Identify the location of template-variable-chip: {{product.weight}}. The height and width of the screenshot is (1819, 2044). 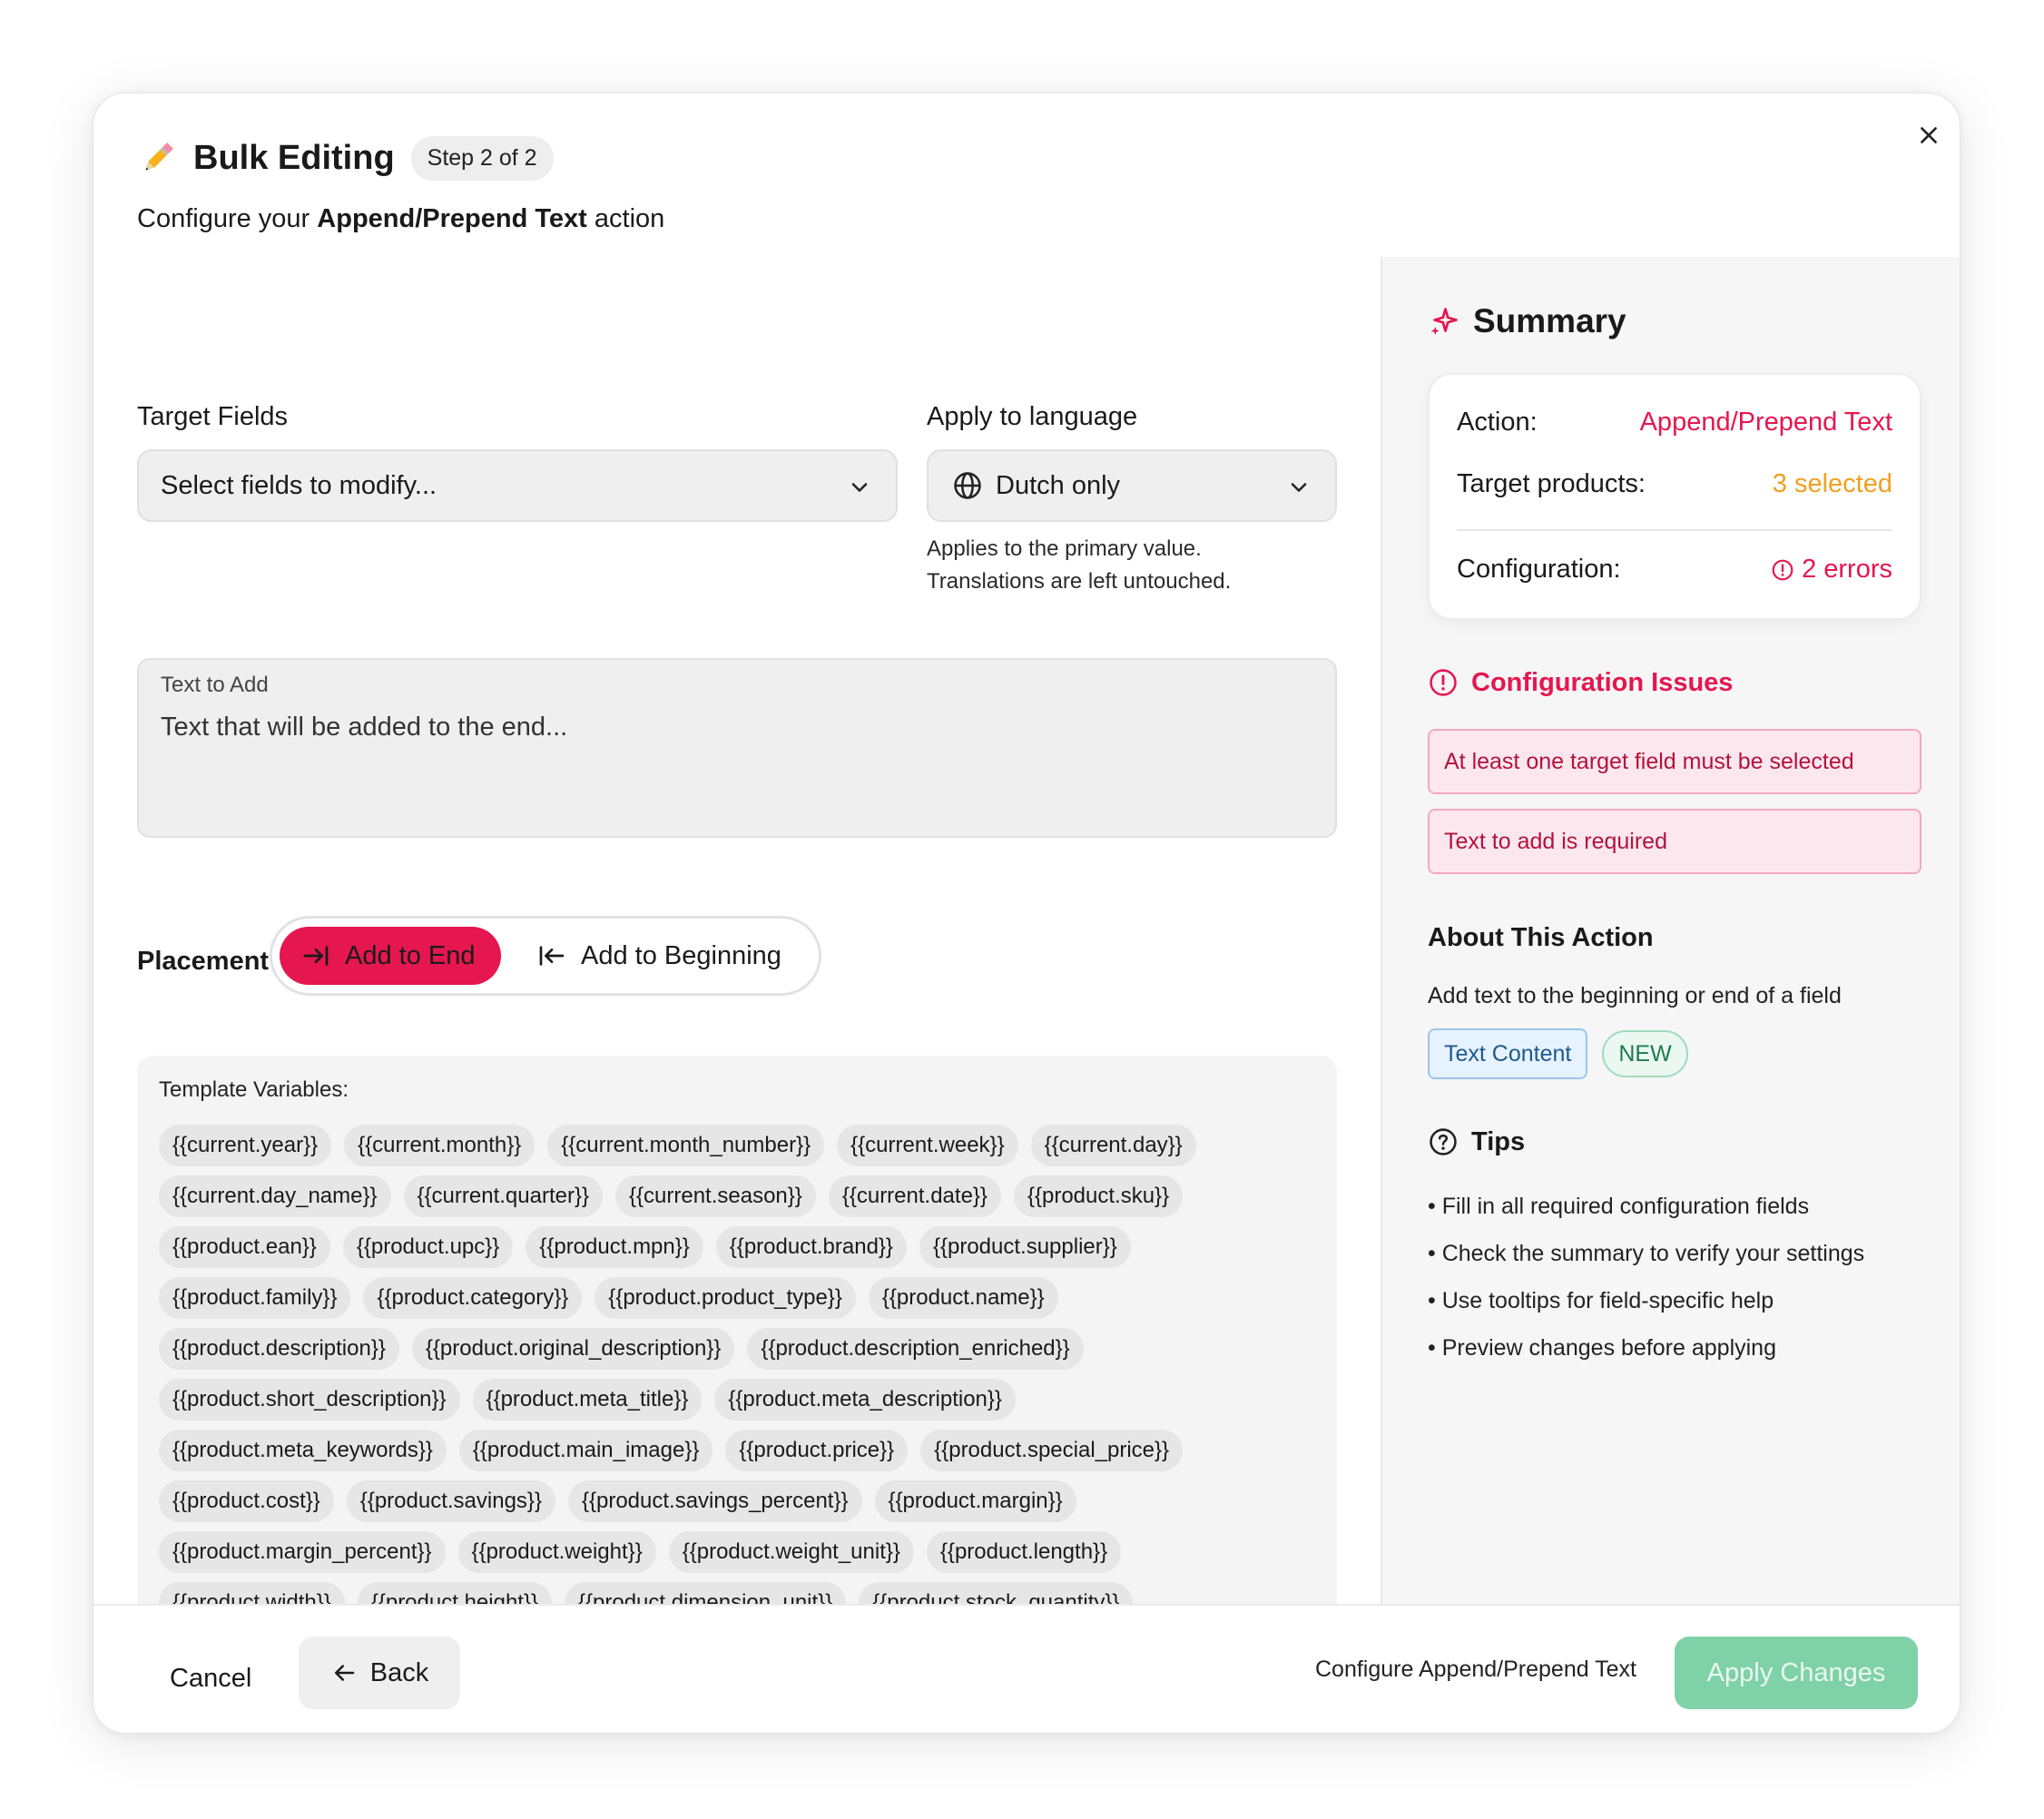
(556, 1552).